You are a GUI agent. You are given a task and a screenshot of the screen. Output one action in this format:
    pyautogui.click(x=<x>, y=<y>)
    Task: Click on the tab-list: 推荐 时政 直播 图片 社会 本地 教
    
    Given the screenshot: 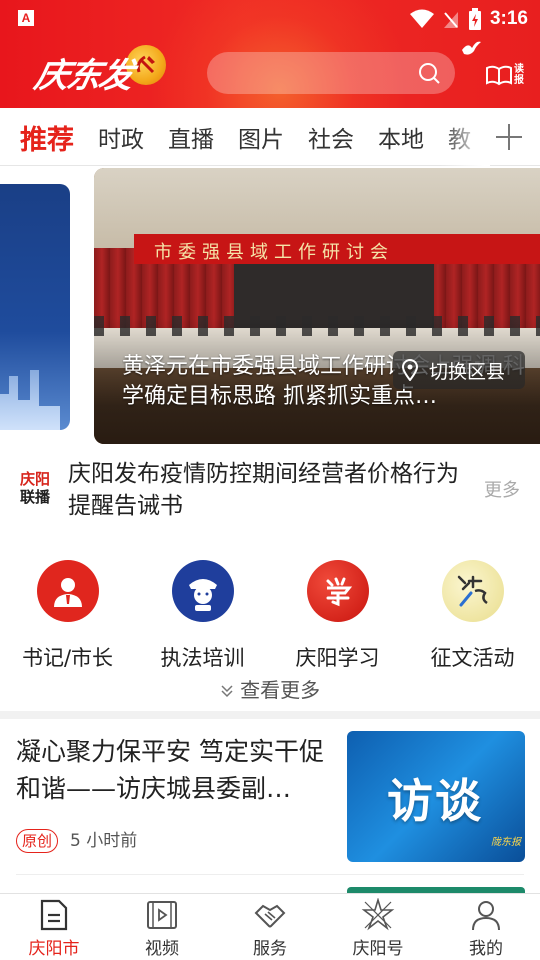 What is the action you would take?
    pyautogui.click(x=244, y=137)
    